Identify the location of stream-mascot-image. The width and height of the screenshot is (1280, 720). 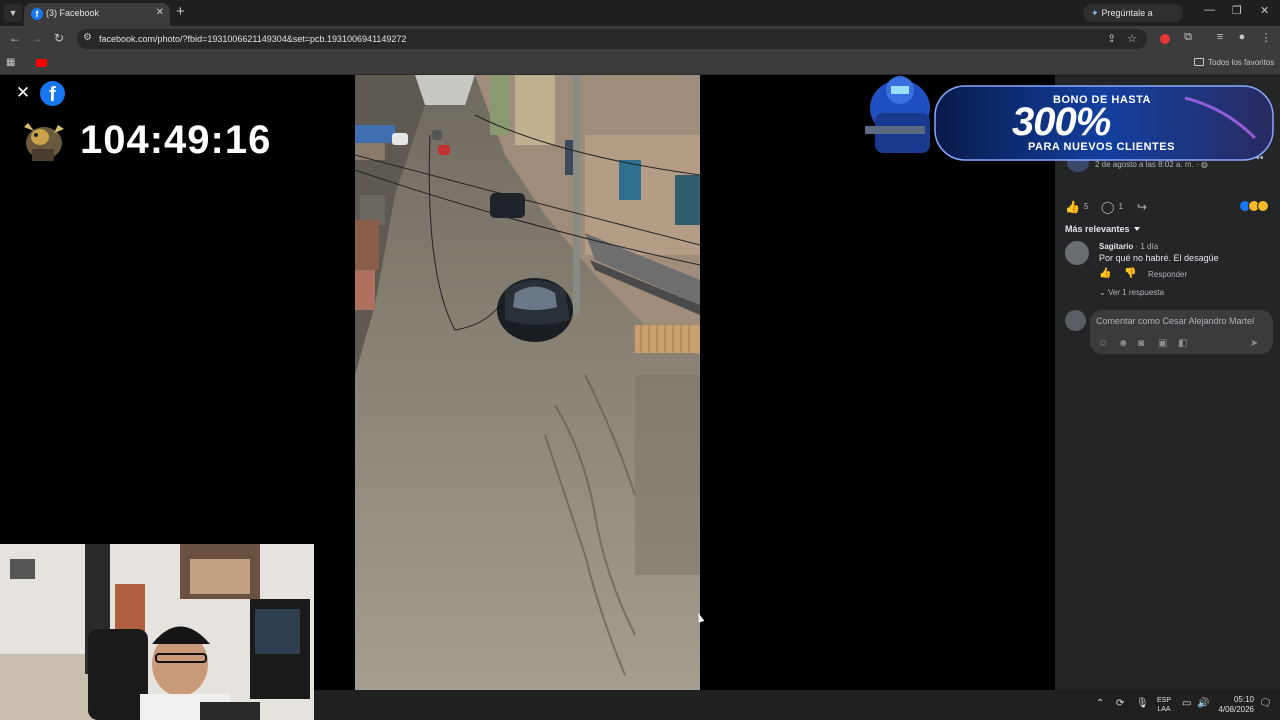
(44, 142).